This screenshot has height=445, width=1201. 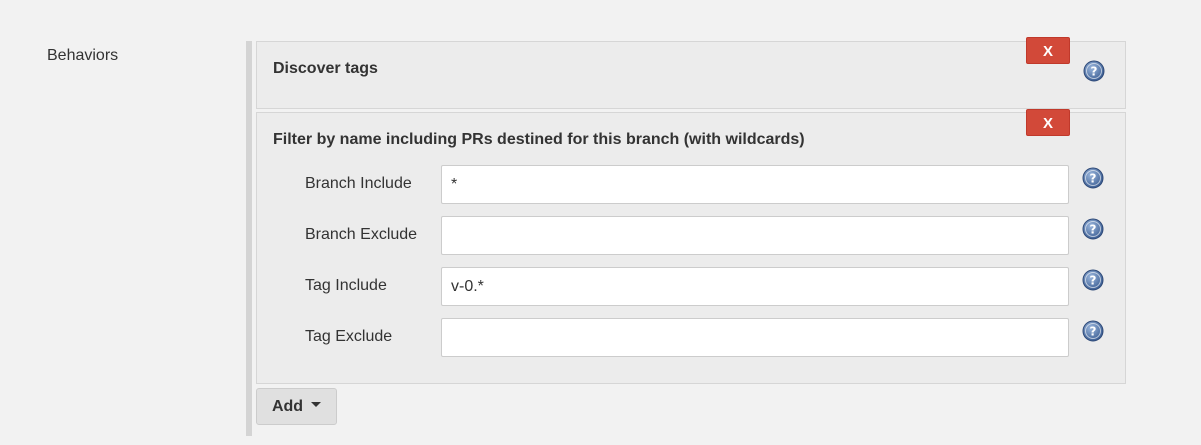 I want to click on behaviors-label: Behaviors, so click(x=83, y=55).